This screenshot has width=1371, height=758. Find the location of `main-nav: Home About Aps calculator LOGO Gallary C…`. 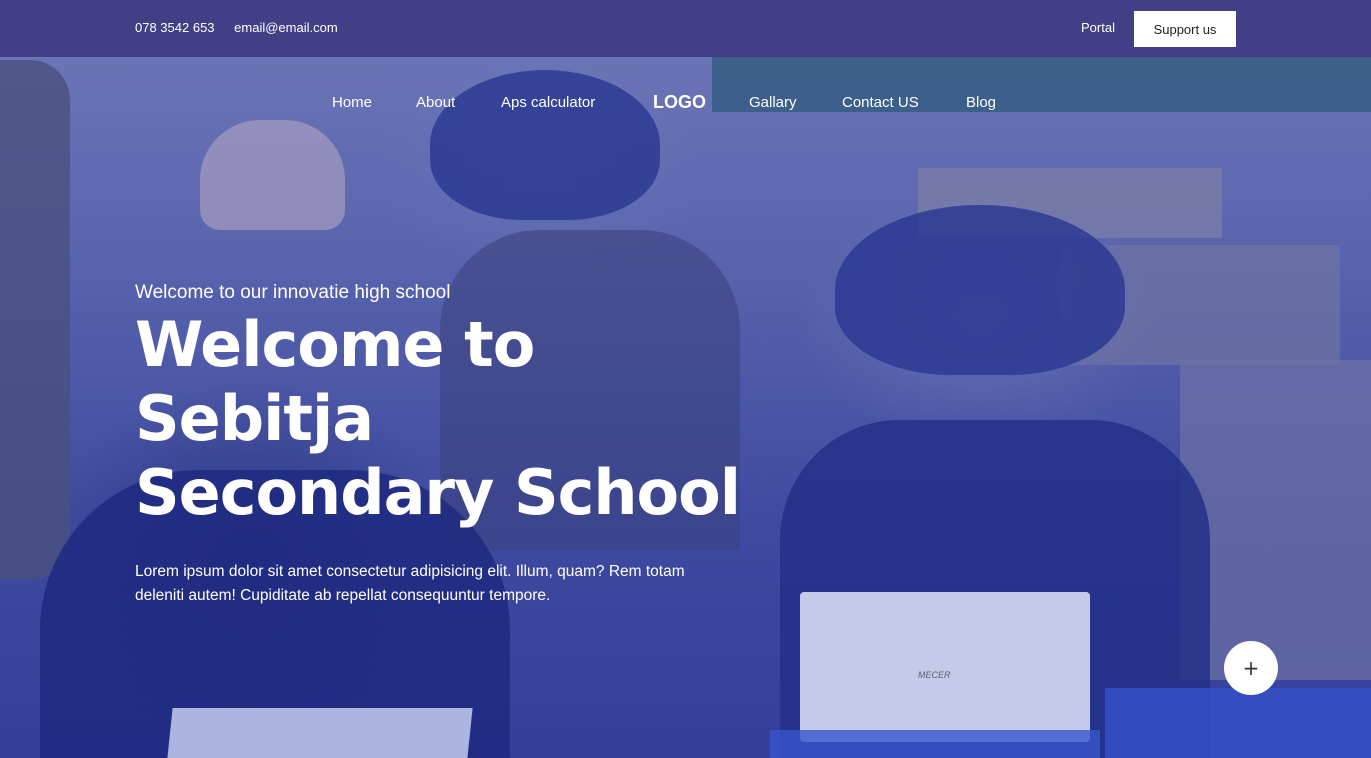

main-nav: Home About Aps calculator LOGO Gallary C… is located at coordinates (685, 106).